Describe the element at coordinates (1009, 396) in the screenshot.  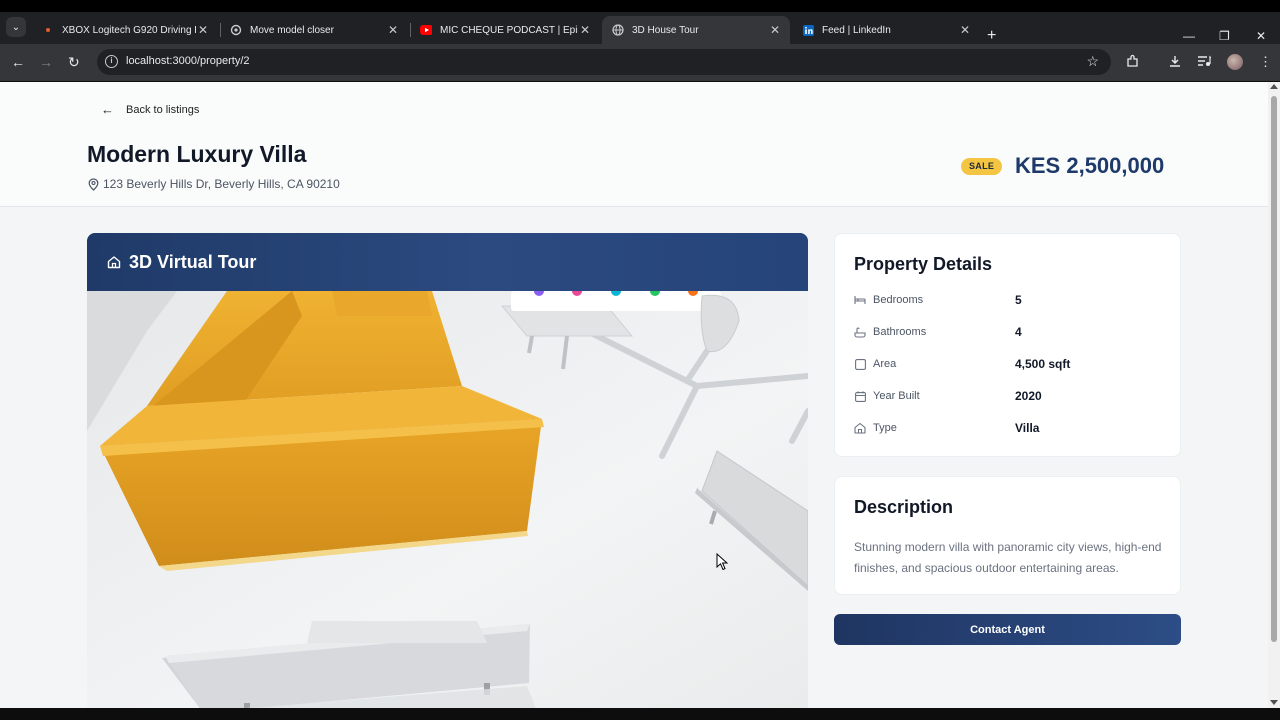
I see `detail-row-year-built: Year Built 2020` at that location.